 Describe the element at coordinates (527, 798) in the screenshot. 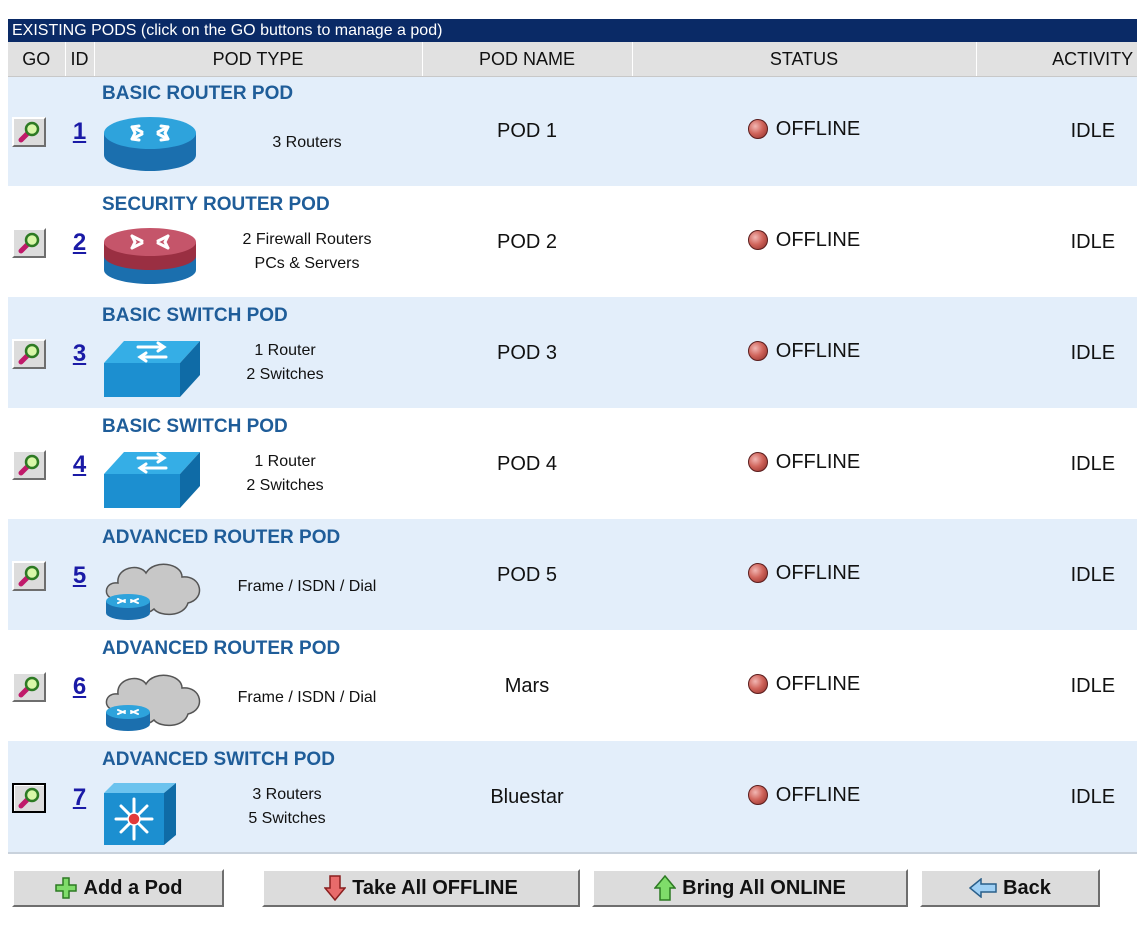

I see `pod-name: Bluestar` at that location.